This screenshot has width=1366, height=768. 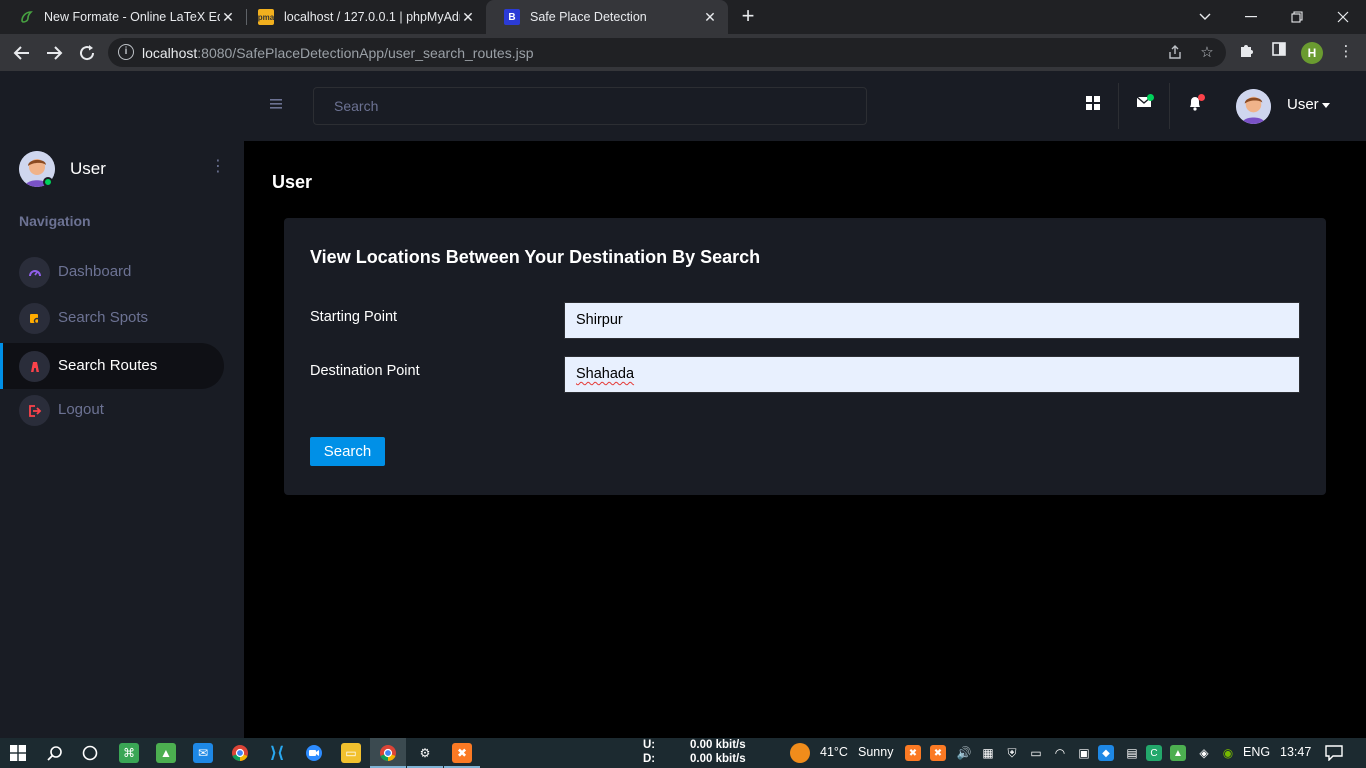 What do you see at coordinates (462, 753) in the screenshot?
I see `xampp-icon: ✖` at bounding box center [462, 753].